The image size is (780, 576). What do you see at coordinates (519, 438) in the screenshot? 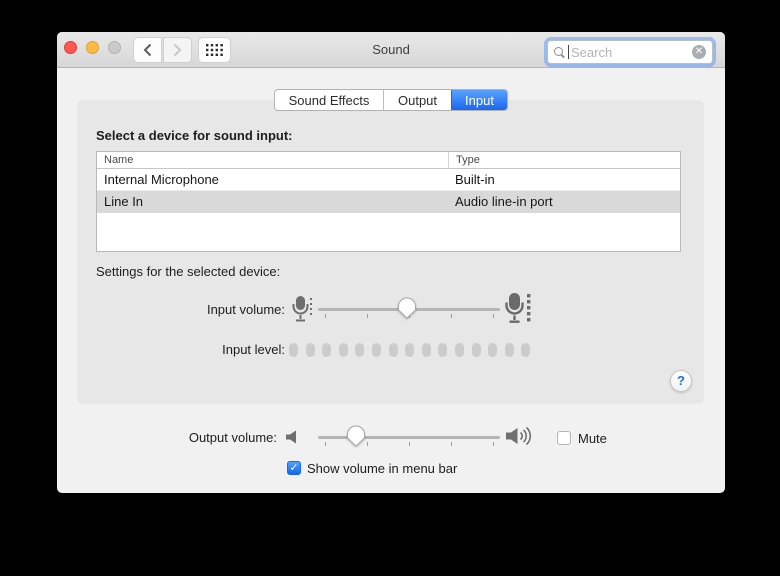
I see `speaker-loud-icon` at bounding box center [519, 438].